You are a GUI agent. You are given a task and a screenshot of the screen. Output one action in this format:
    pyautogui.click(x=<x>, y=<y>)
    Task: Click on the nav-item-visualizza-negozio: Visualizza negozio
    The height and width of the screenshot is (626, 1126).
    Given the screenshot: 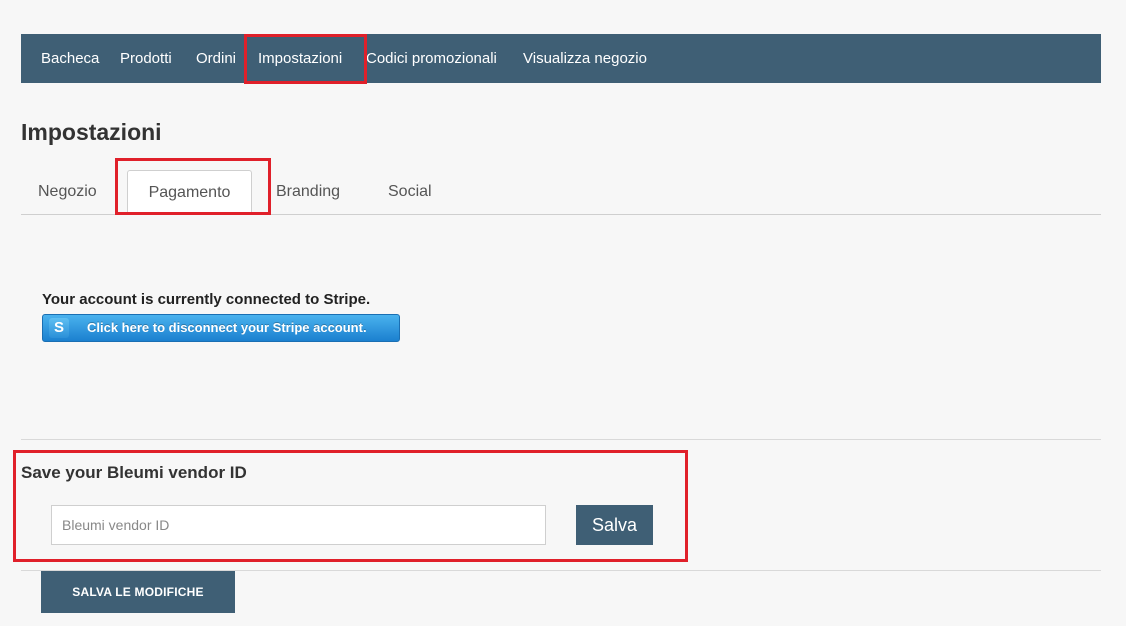 What is the action you would take?
    pyautogui.click(x=585, y=58)
    